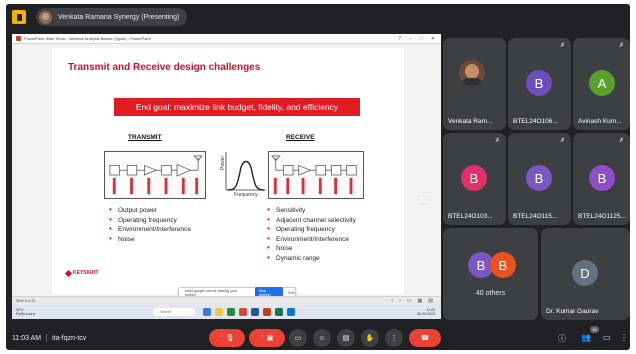 The height and width of the screenshot is (354, 636). What do you see at coordinates (291, 312) in the screenshot?
I see `store-icon` at bounding box center [291, 312].